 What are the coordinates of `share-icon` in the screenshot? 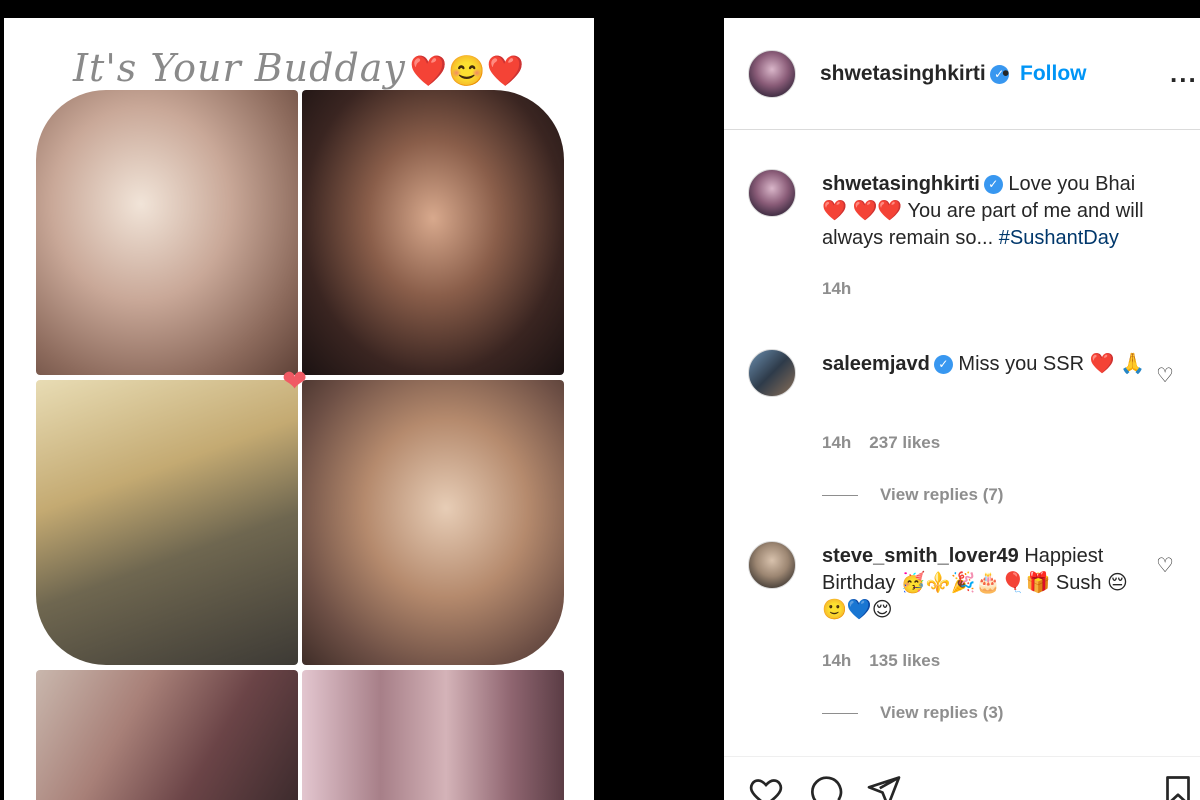 It's located at (884, 786).